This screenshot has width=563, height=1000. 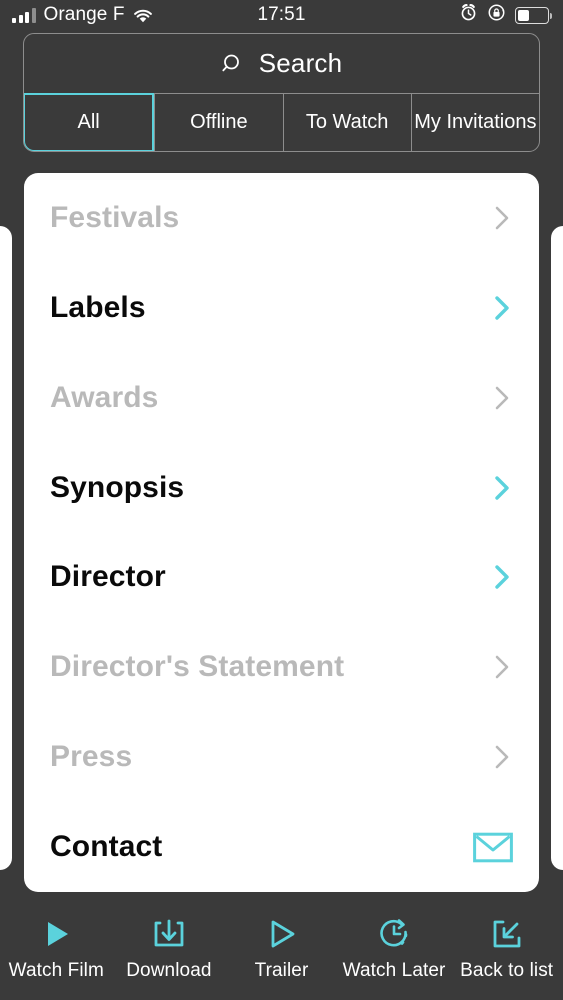 I want to click on tab-all-label: All, so click(x=88, y=122).